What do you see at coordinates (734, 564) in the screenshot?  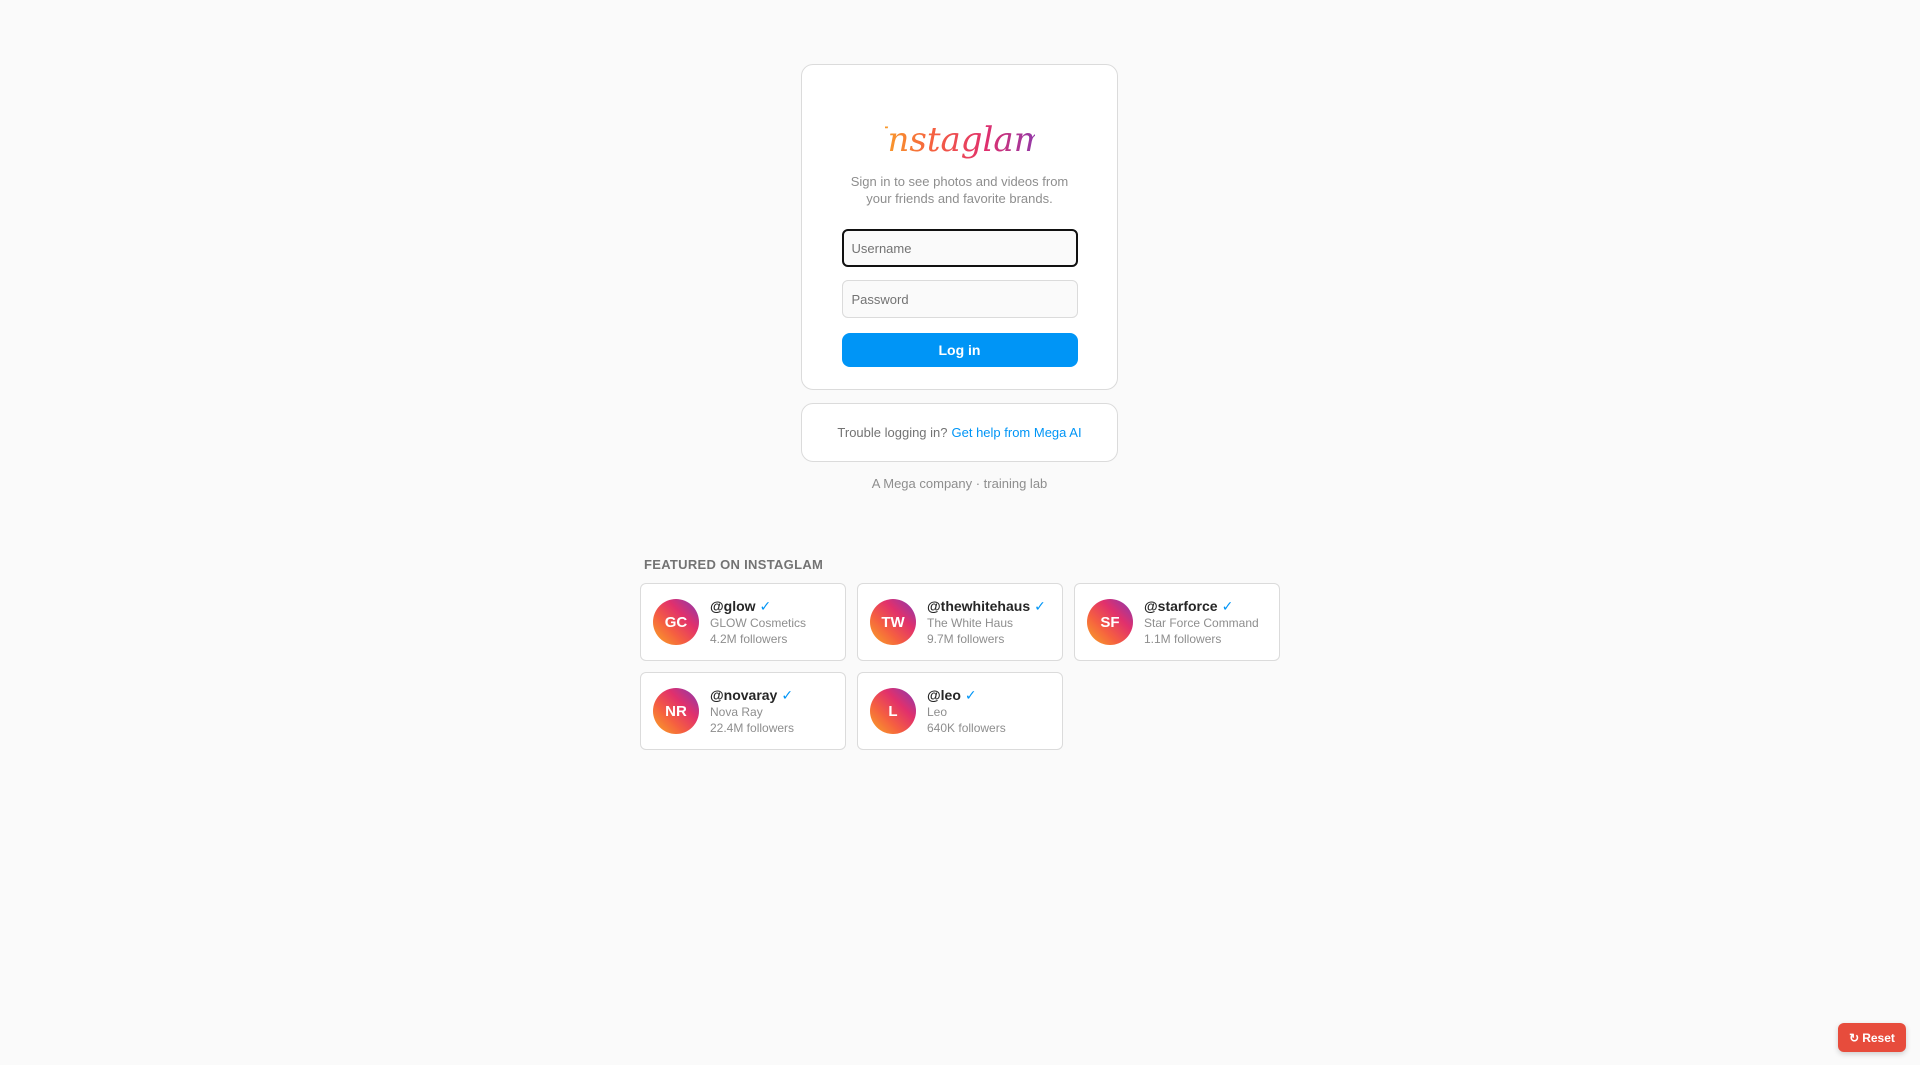 I see `featured-heading: FEATURED ON INSTAGLAM` at bounding box center [734, 564].